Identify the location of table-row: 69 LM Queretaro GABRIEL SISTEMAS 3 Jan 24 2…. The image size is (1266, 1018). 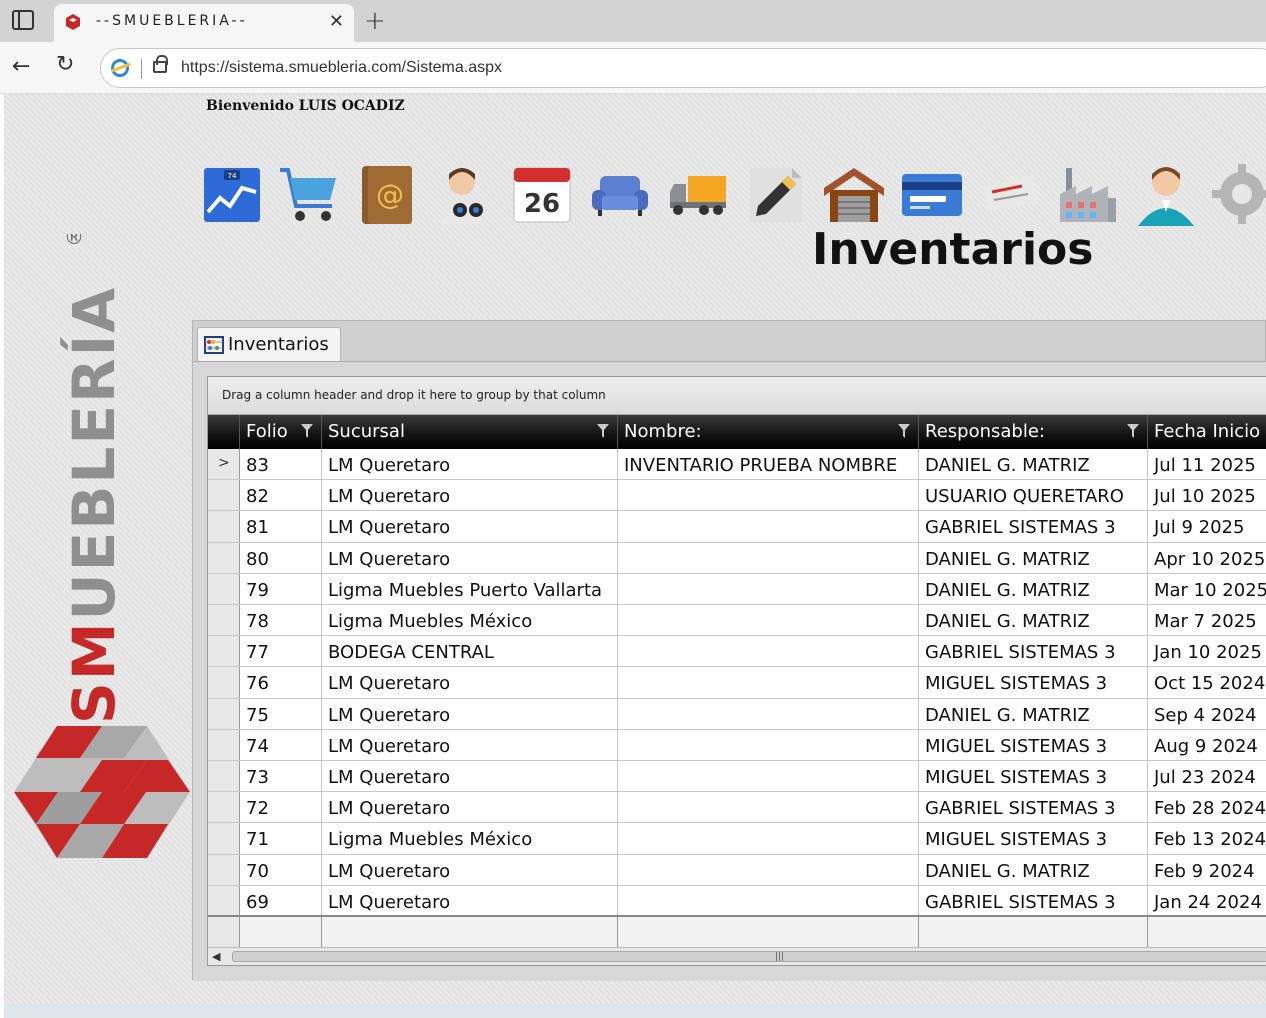
(737, 900).